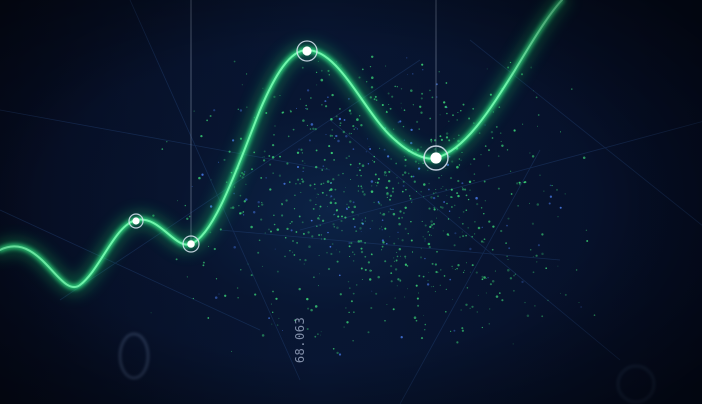 The image size is (708, 404). What do you see at coordinates (300, 340) in the screenshot?
I see `value-readout: 68.063` at bounding box center [300, 340].